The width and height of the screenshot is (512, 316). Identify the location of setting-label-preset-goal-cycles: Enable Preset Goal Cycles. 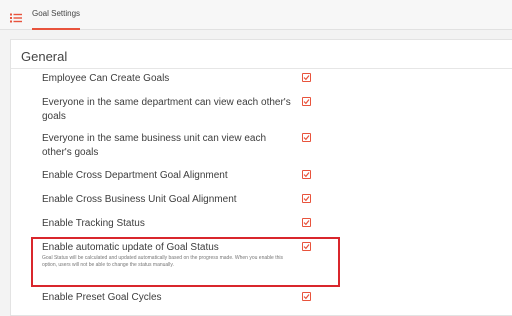
(102, 297).